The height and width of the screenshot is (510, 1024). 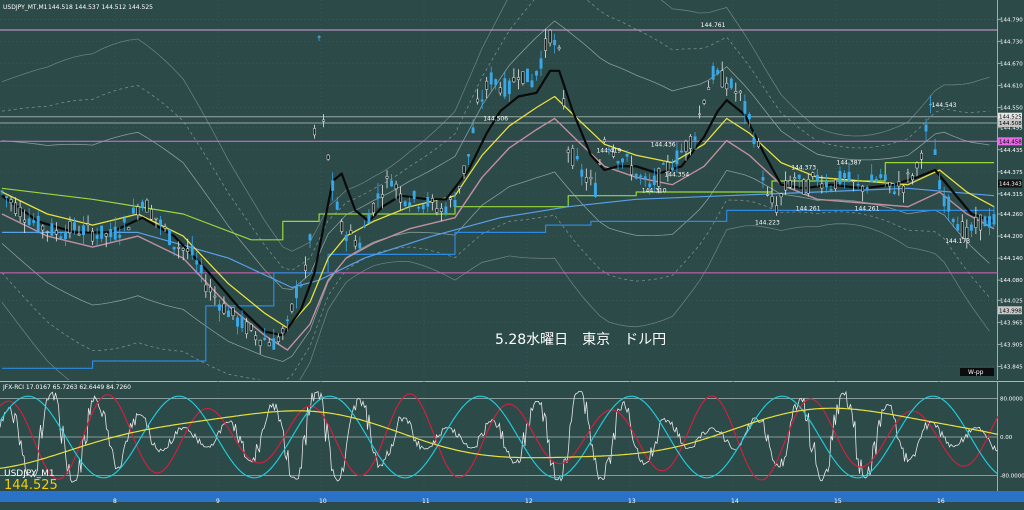 I want to click on price-annotation: 144.436, so click(x=663, y=144).